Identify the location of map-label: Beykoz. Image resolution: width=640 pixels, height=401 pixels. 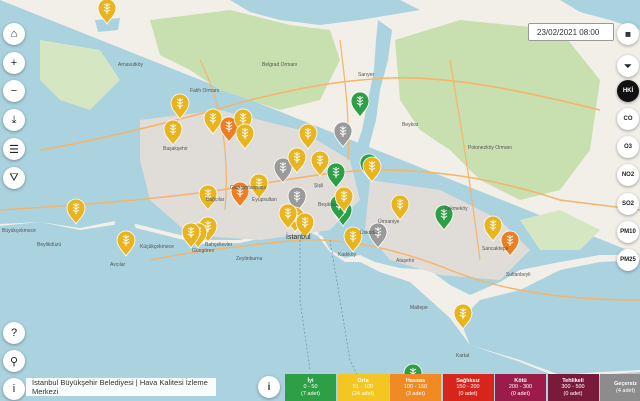
(410, 125).